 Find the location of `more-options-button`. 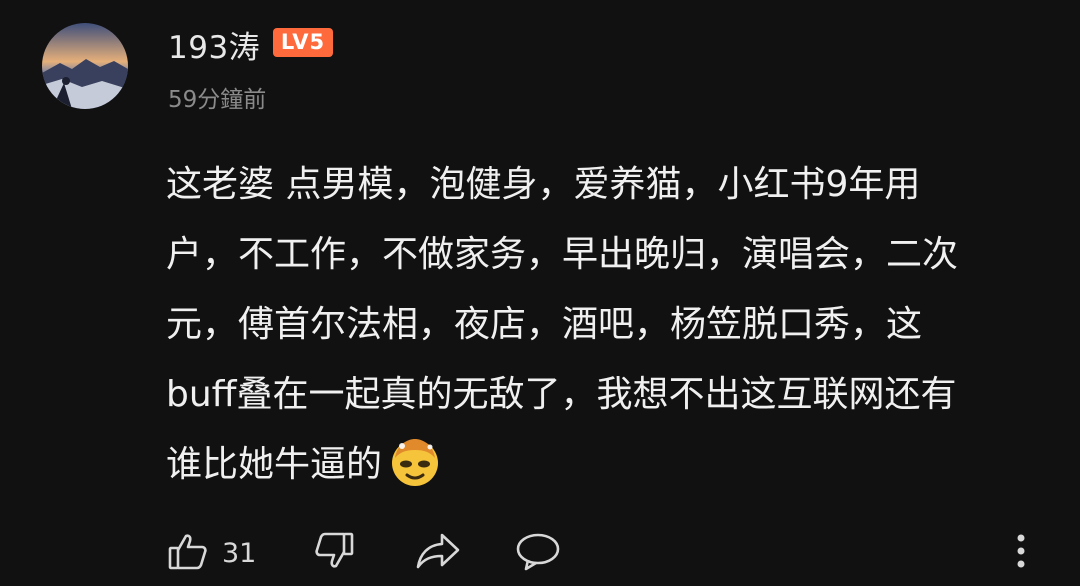

more-options-button is located at coordinates (1021, 553).